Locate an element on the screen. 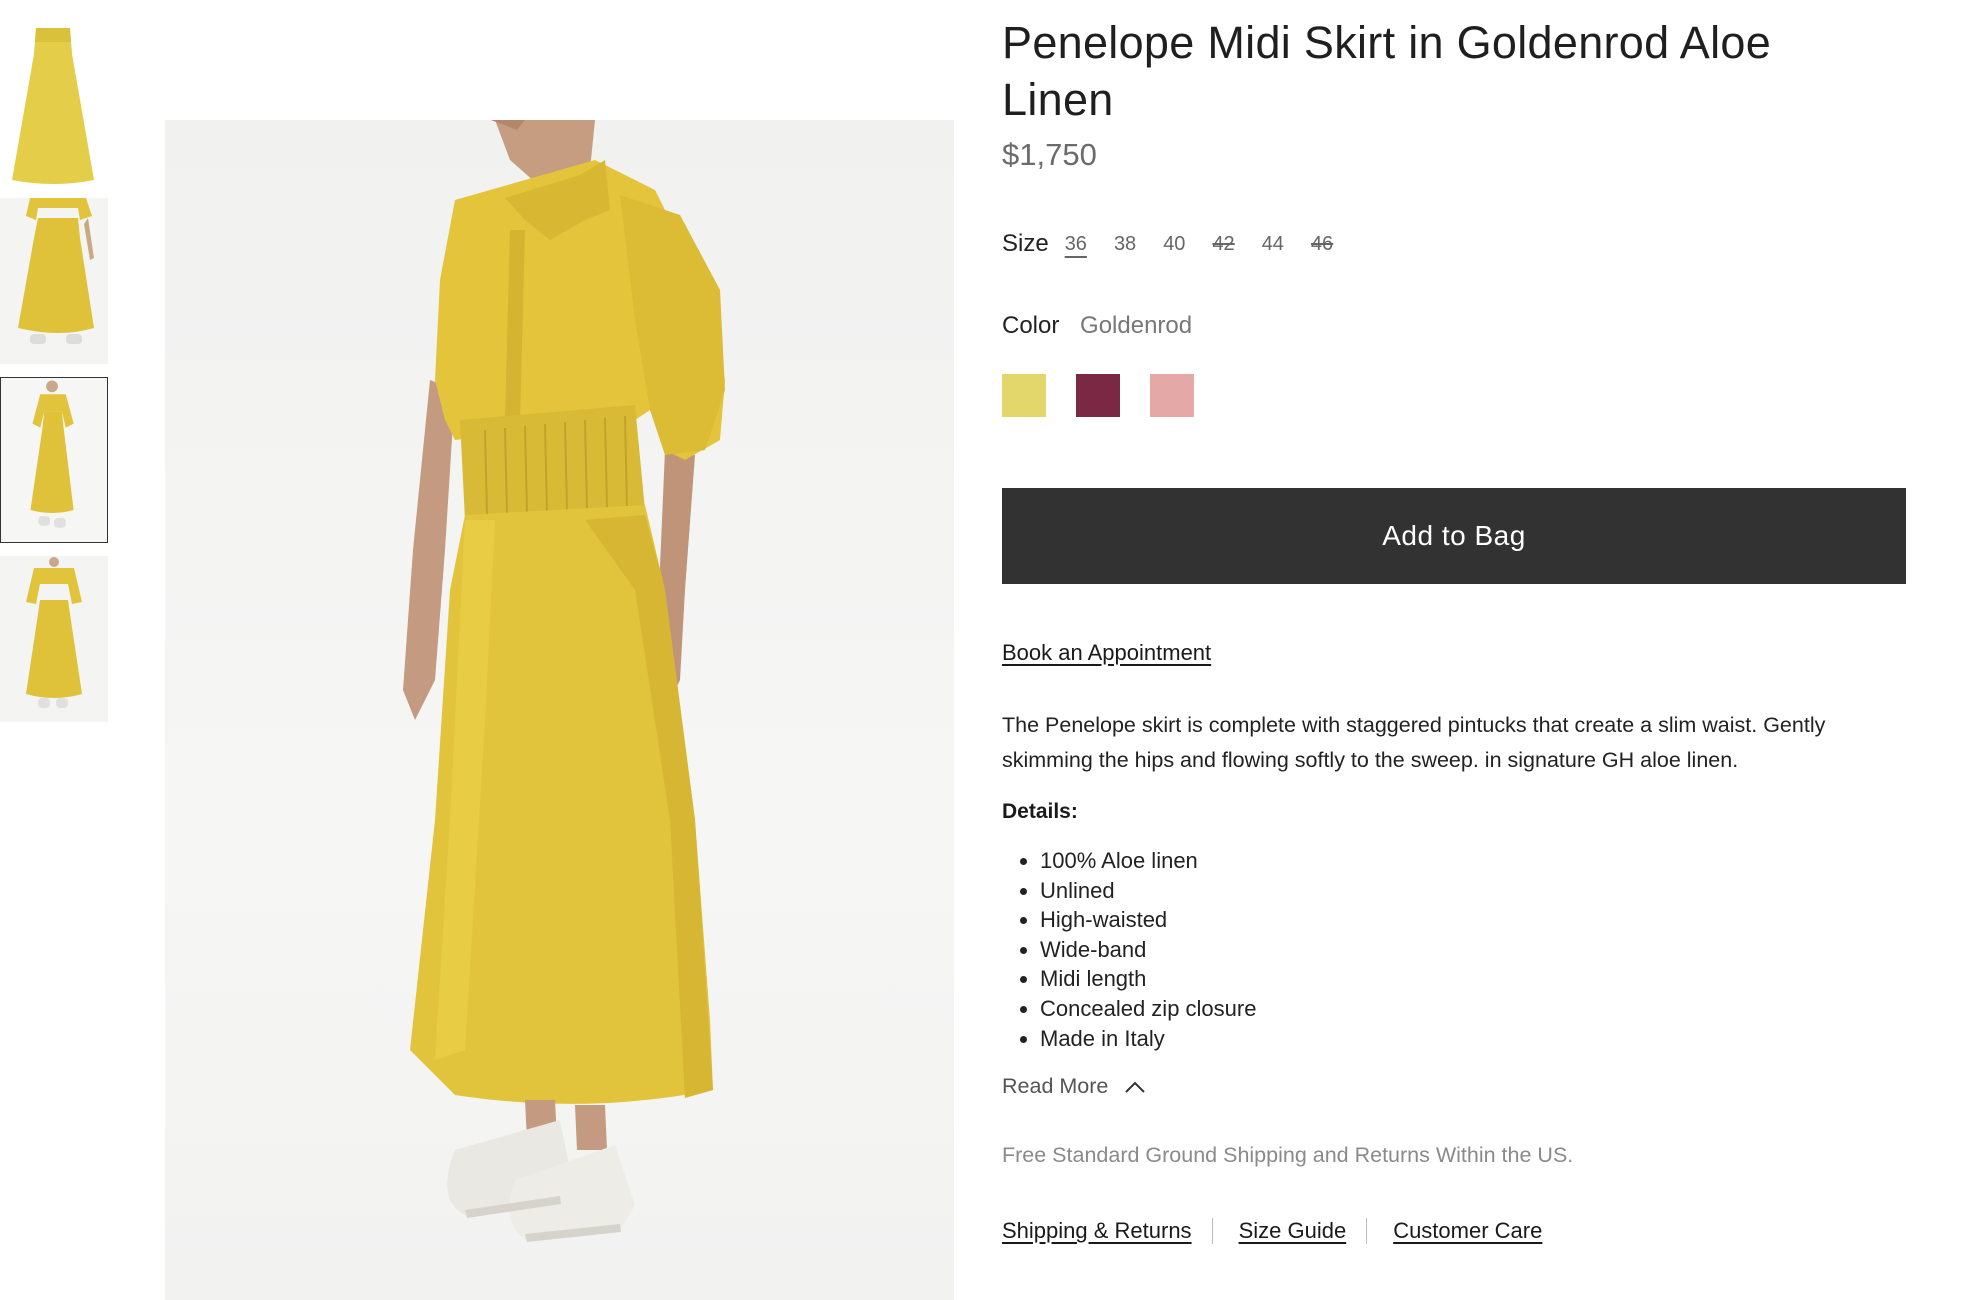 This screenshot has width=1972, height=1300. size-selector: Size 36 38 40 42 44 46 is located at coordinates (1181, 244).